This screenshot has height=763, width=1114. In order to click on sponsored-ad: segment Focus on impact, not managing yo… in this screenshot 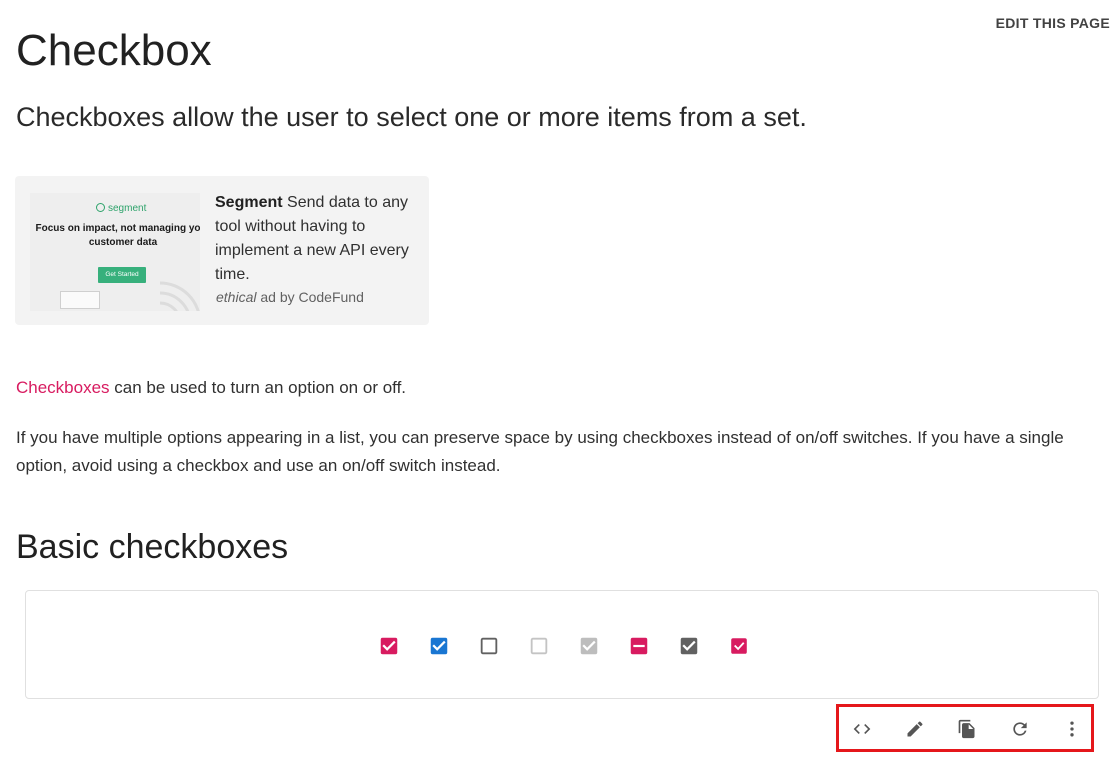, I will do `click(222, 250)`.